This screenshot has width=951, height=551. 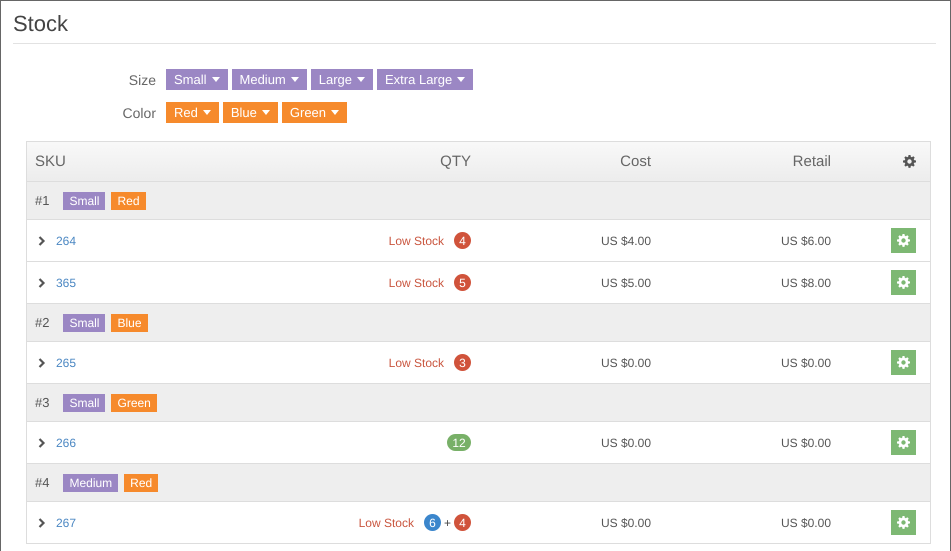 I want to click on sku-link: 264, so click(x=66, y=241).